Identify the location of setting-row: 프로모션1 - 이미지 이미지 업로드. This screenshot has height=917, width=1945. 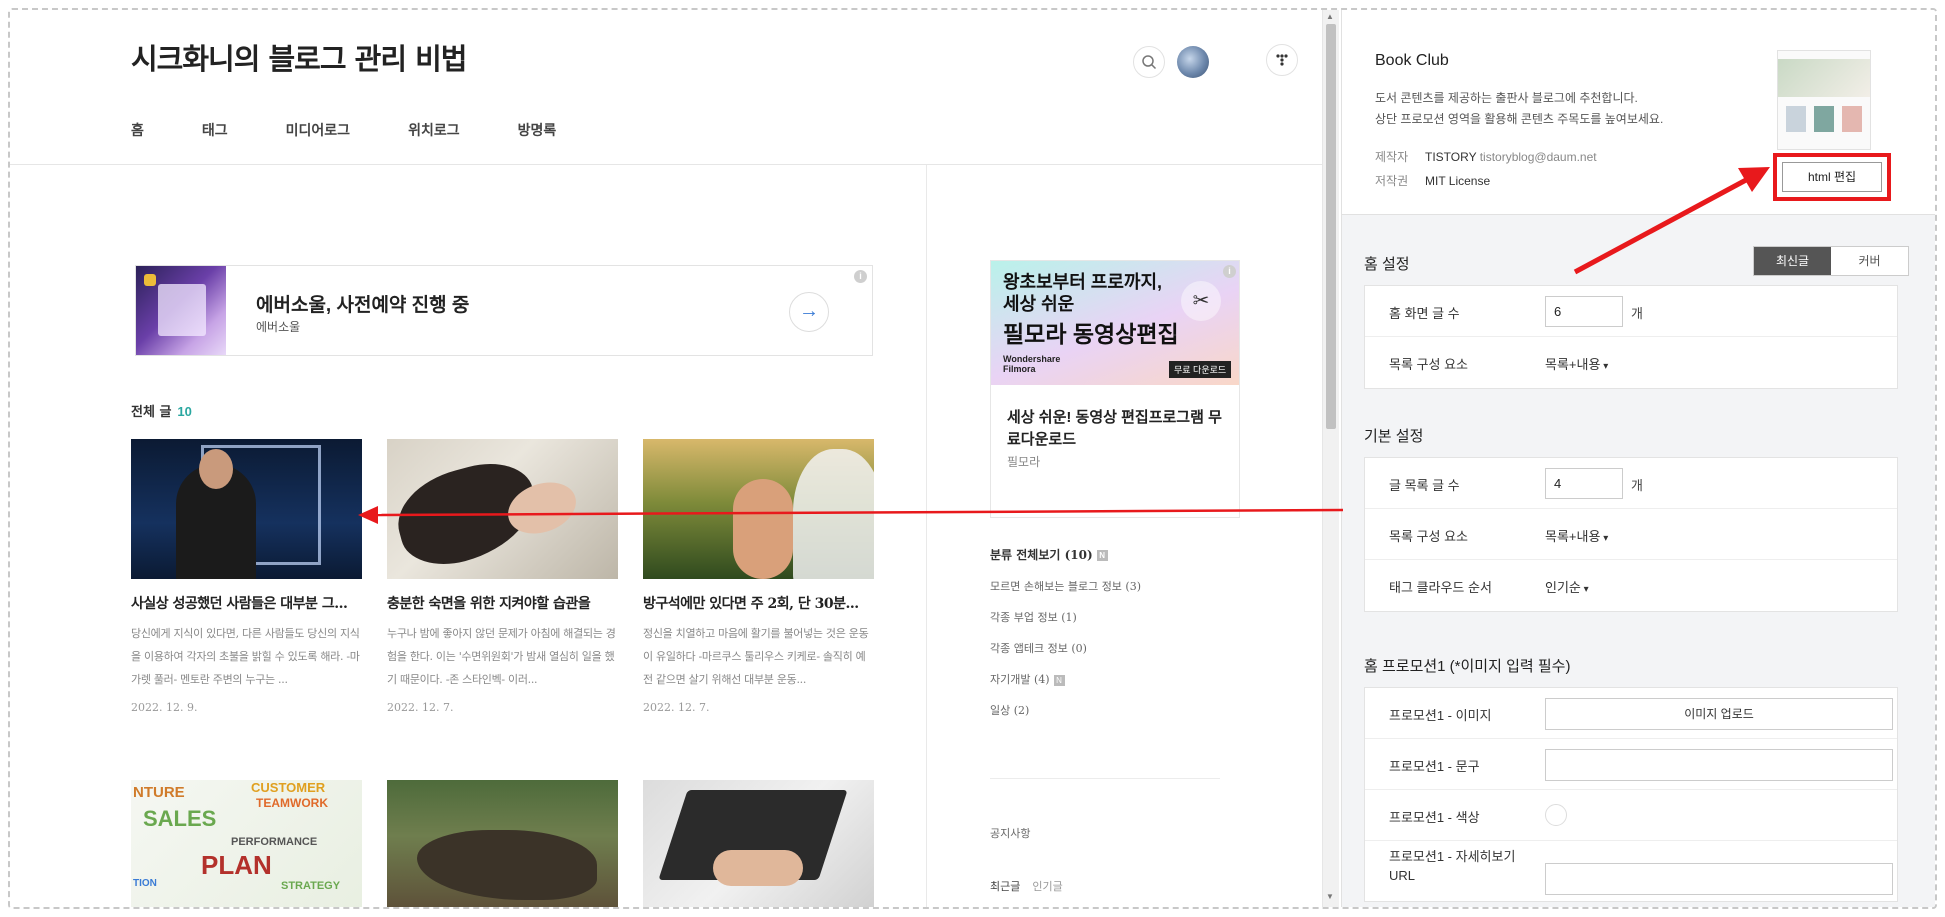
(1631, 713).